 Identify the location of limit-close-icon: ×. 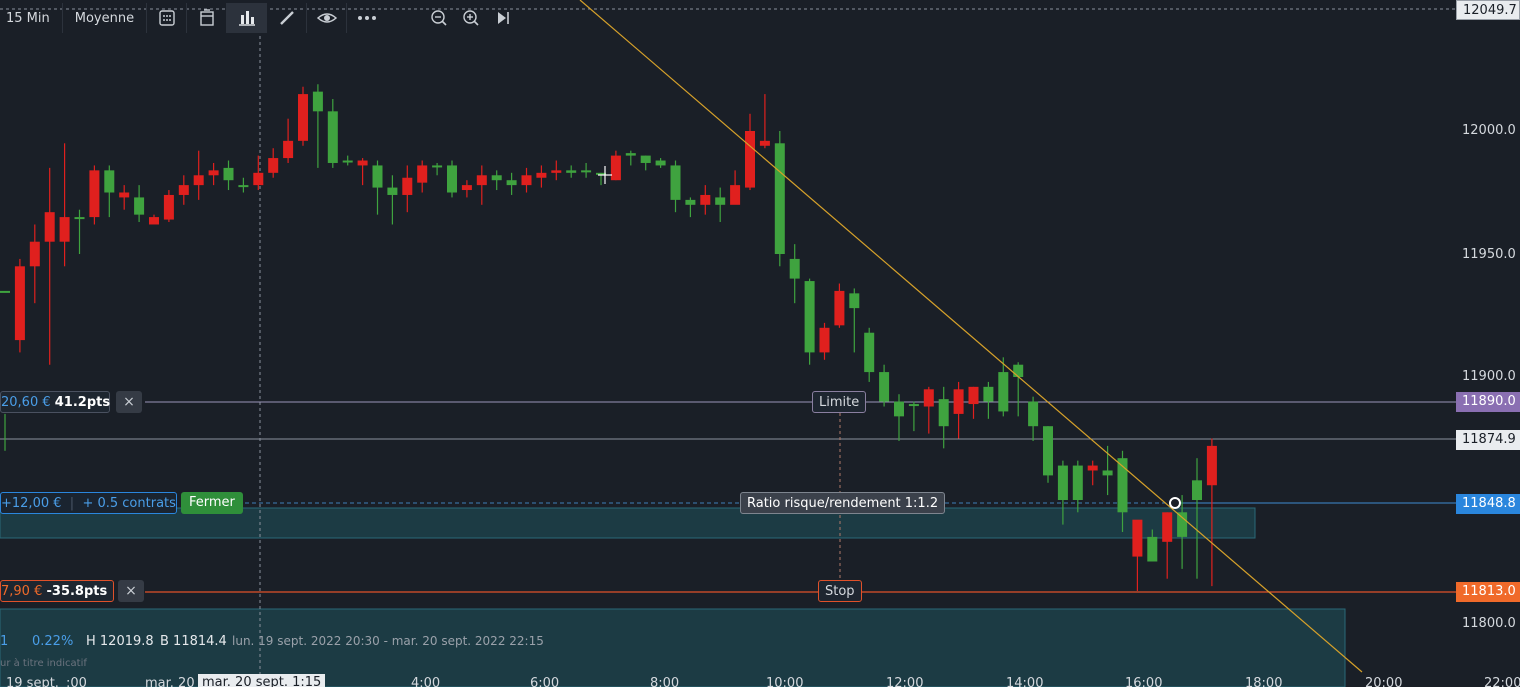
(129, 402).